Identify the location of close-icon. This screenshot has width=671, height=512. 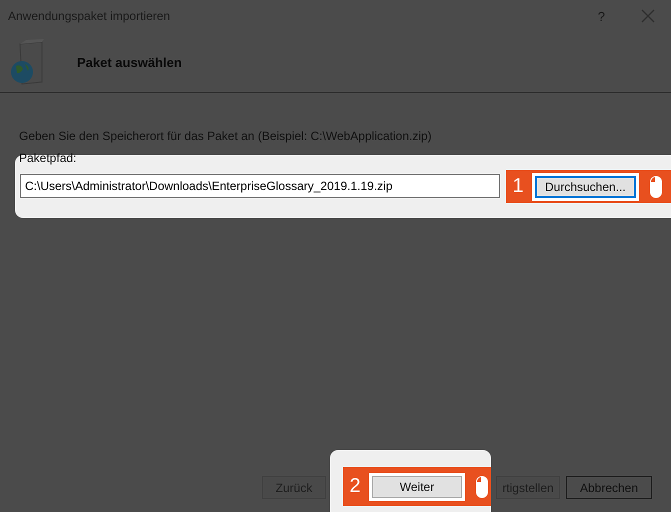
(648, 16).